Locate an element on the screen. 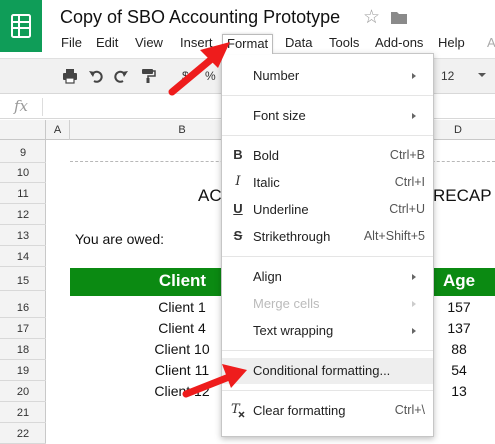 This screenshot has height=444, width=495. paint-format-icon is located at coordinates (149, 77).